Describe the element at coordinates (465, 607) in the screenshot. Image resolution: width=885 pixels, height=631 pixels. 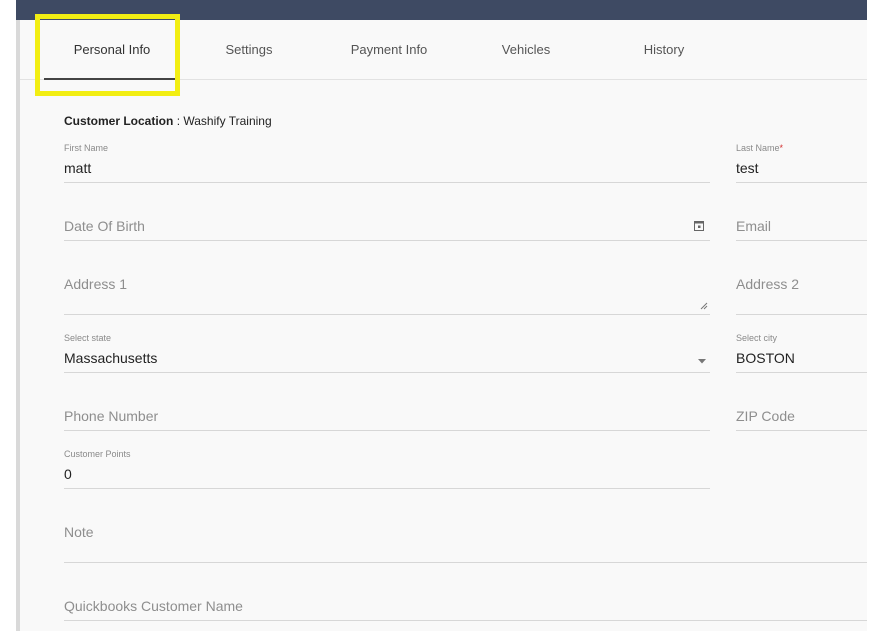
I see `quickbooks-customer-name-field: Quickbooks Customer Name` at that location.